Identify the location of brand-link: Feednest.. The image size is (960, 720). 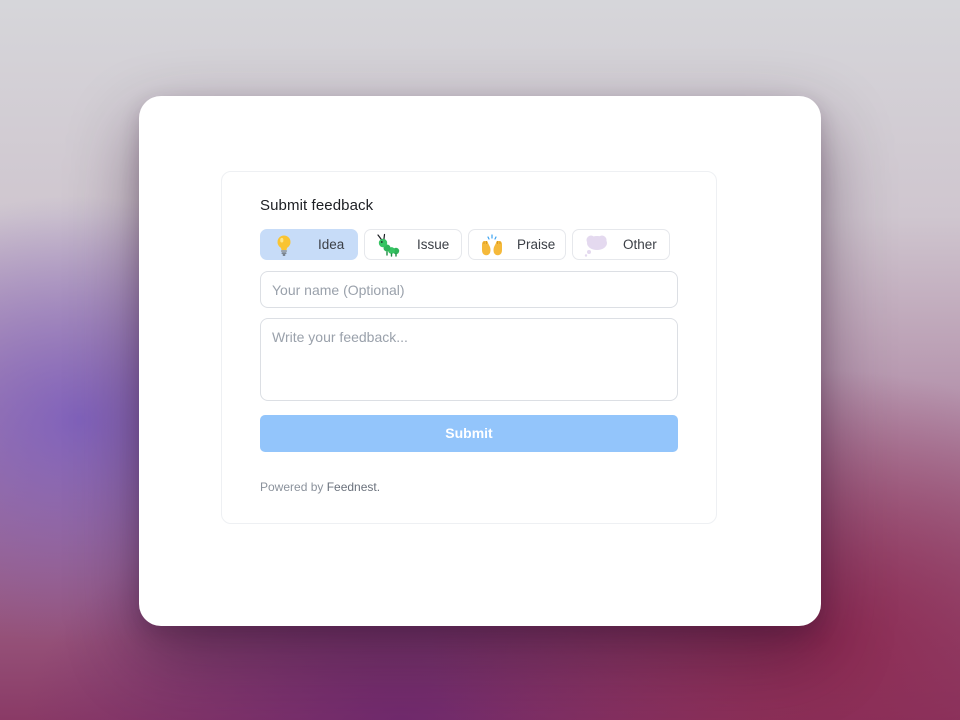
(353, 487).